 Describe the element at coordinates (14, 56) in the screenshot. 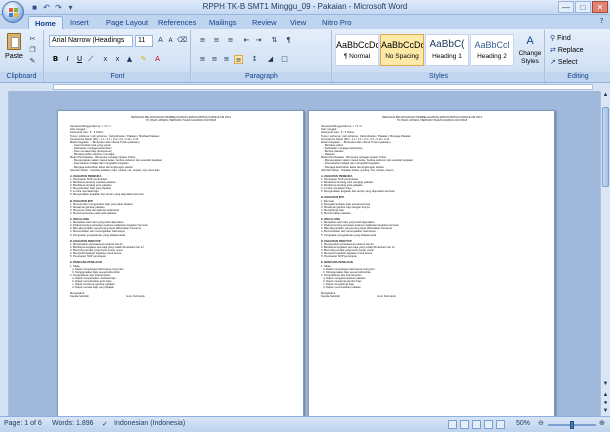

I see `paste-label: Paste` at that location.